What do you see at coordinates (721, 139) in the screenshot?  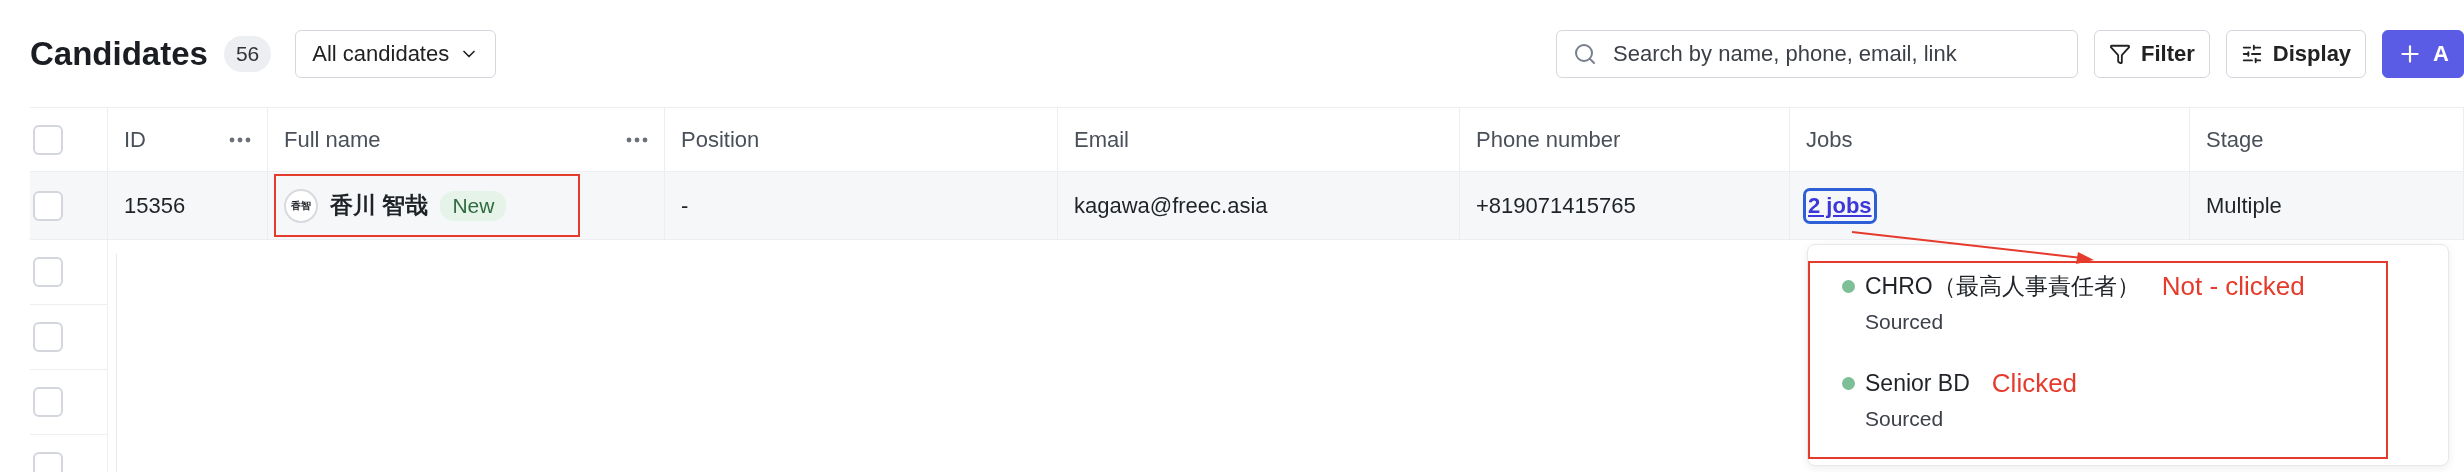 I see `column-header: Position` at bounding box center [721, 139].